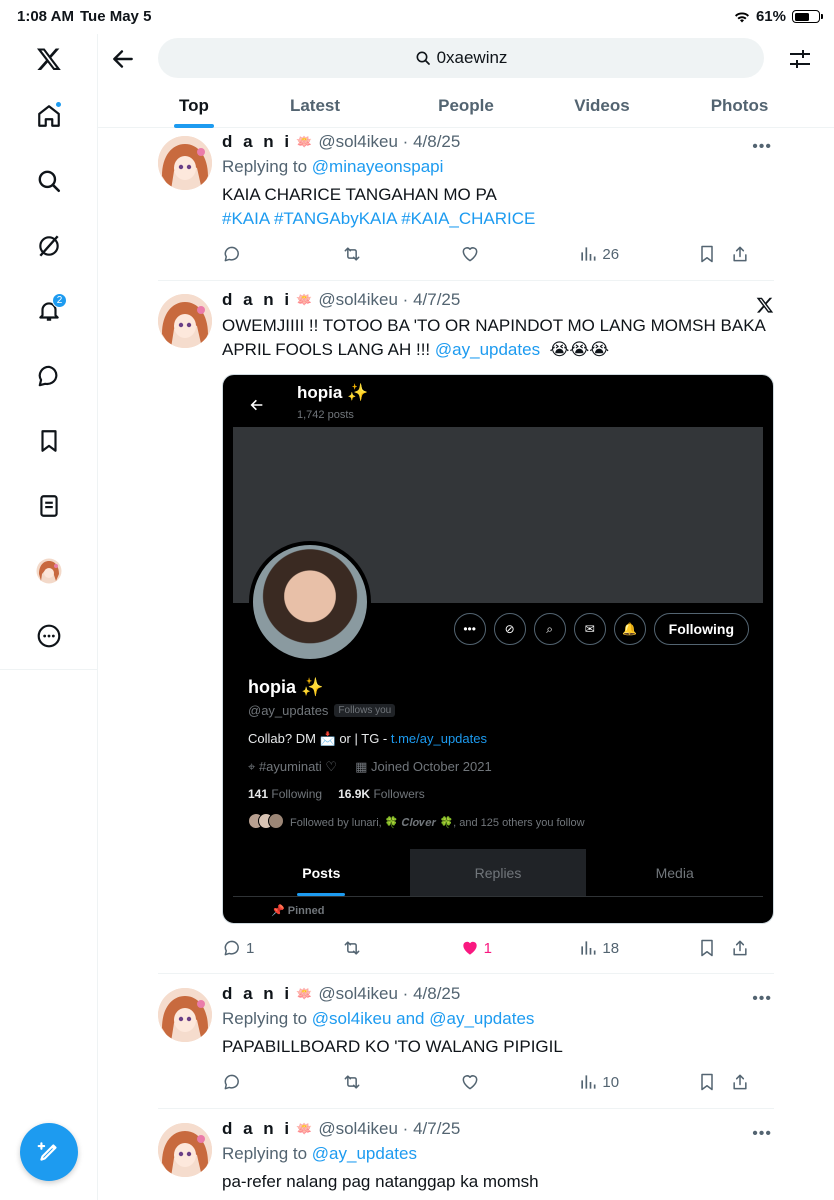 This screenshot has width=834, height=1200. Describe the element at coordinates (588, 254) in the screenshot. I see `views-chart-icon` at that location.